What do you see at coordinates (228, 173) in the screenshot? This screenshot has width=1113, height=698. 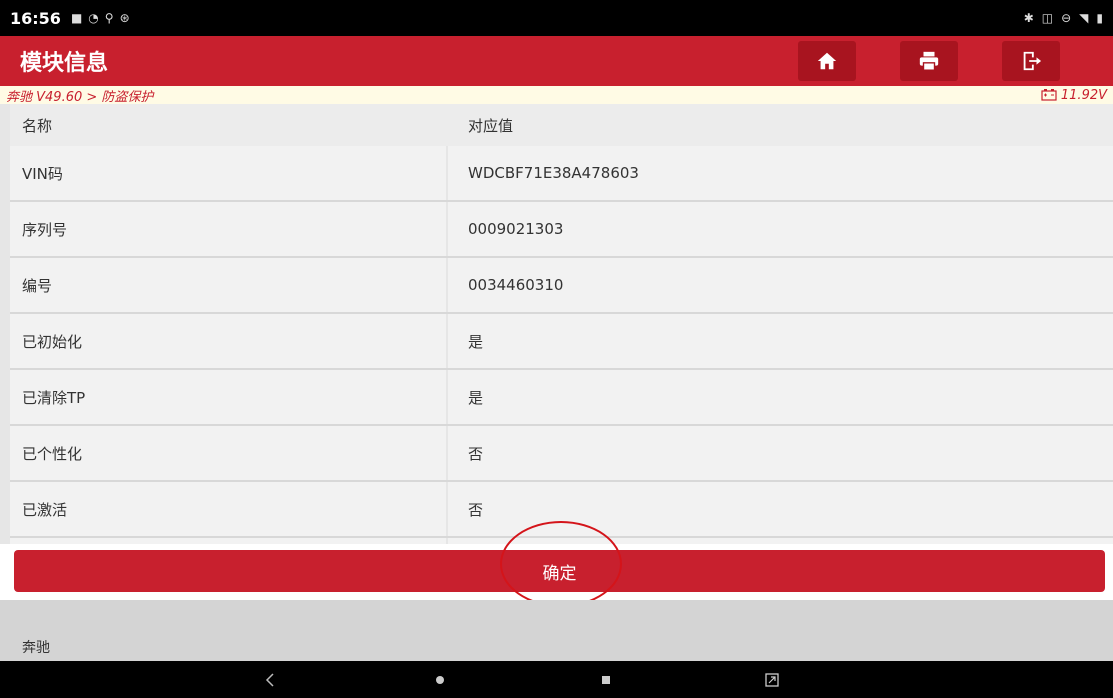 I see `row-name: VIN码` at bounding box center [228, 173].